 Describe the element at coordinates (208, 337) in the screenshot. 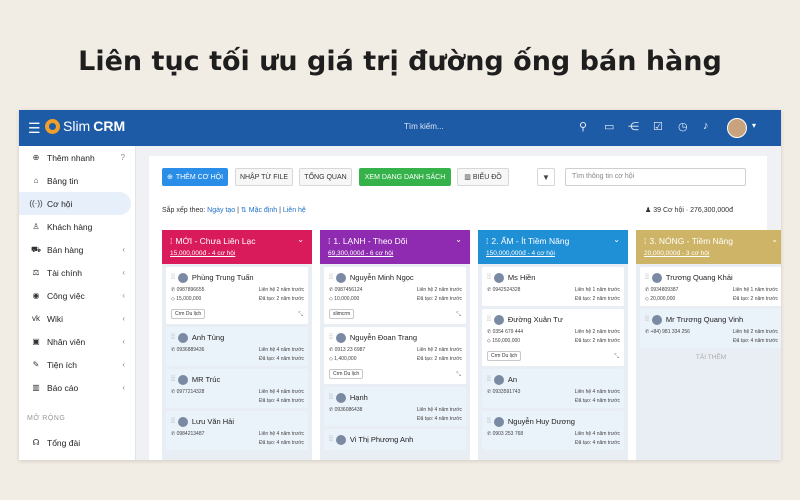

I see `contact-name: Anh Tùng` at that location.